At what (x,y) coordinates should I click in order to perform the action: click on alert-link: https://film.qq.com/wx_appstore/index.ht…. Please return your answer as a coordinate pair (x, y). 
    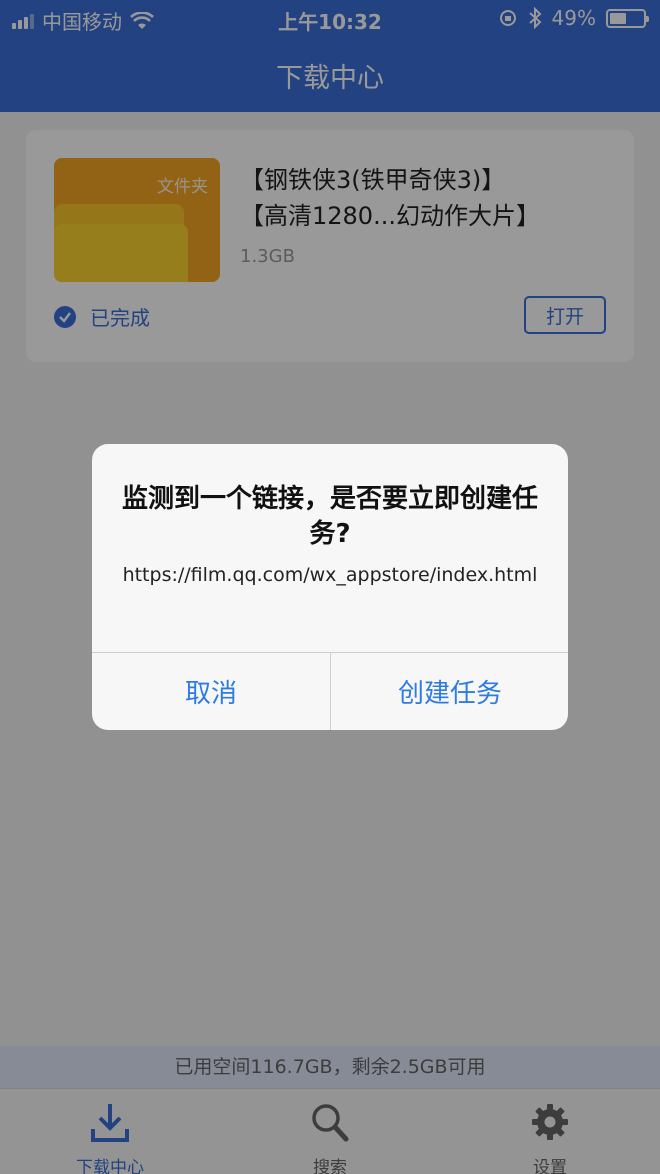
    Looking at the image, I should click on (330, 575).